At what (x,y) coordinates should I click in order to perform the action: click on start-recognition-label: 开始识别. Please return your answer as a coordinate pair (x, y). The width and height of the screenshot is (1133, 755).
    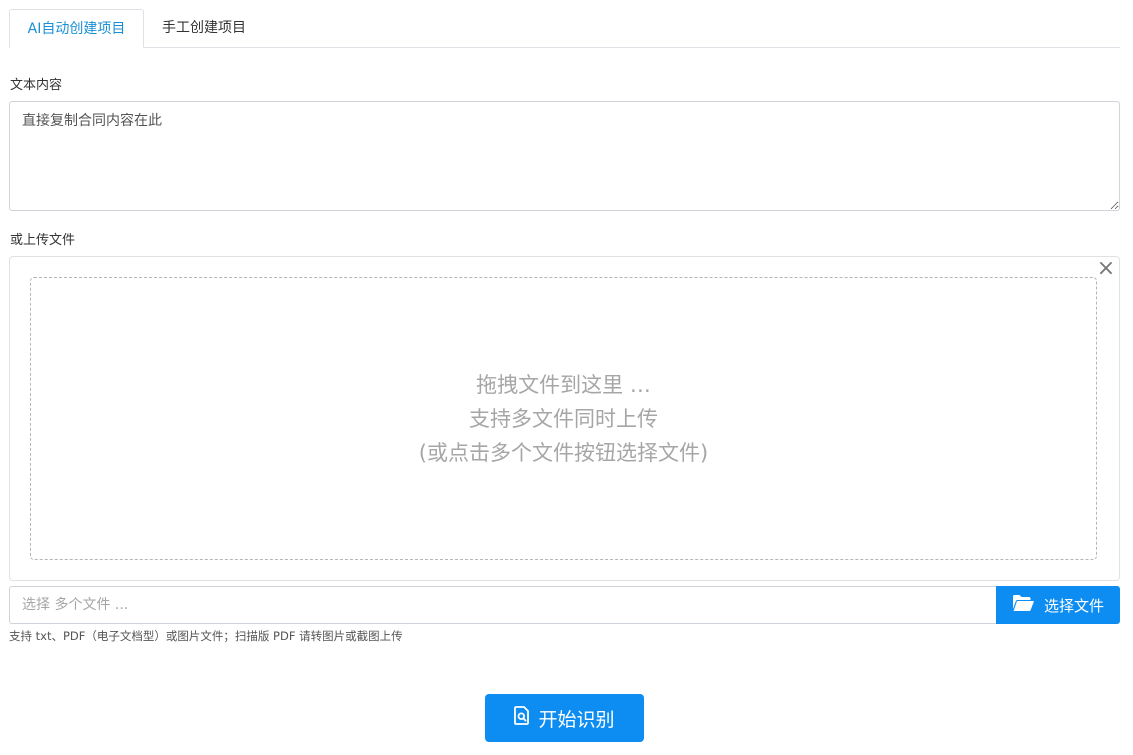
    Looking at the image, I should click on (576, 719).